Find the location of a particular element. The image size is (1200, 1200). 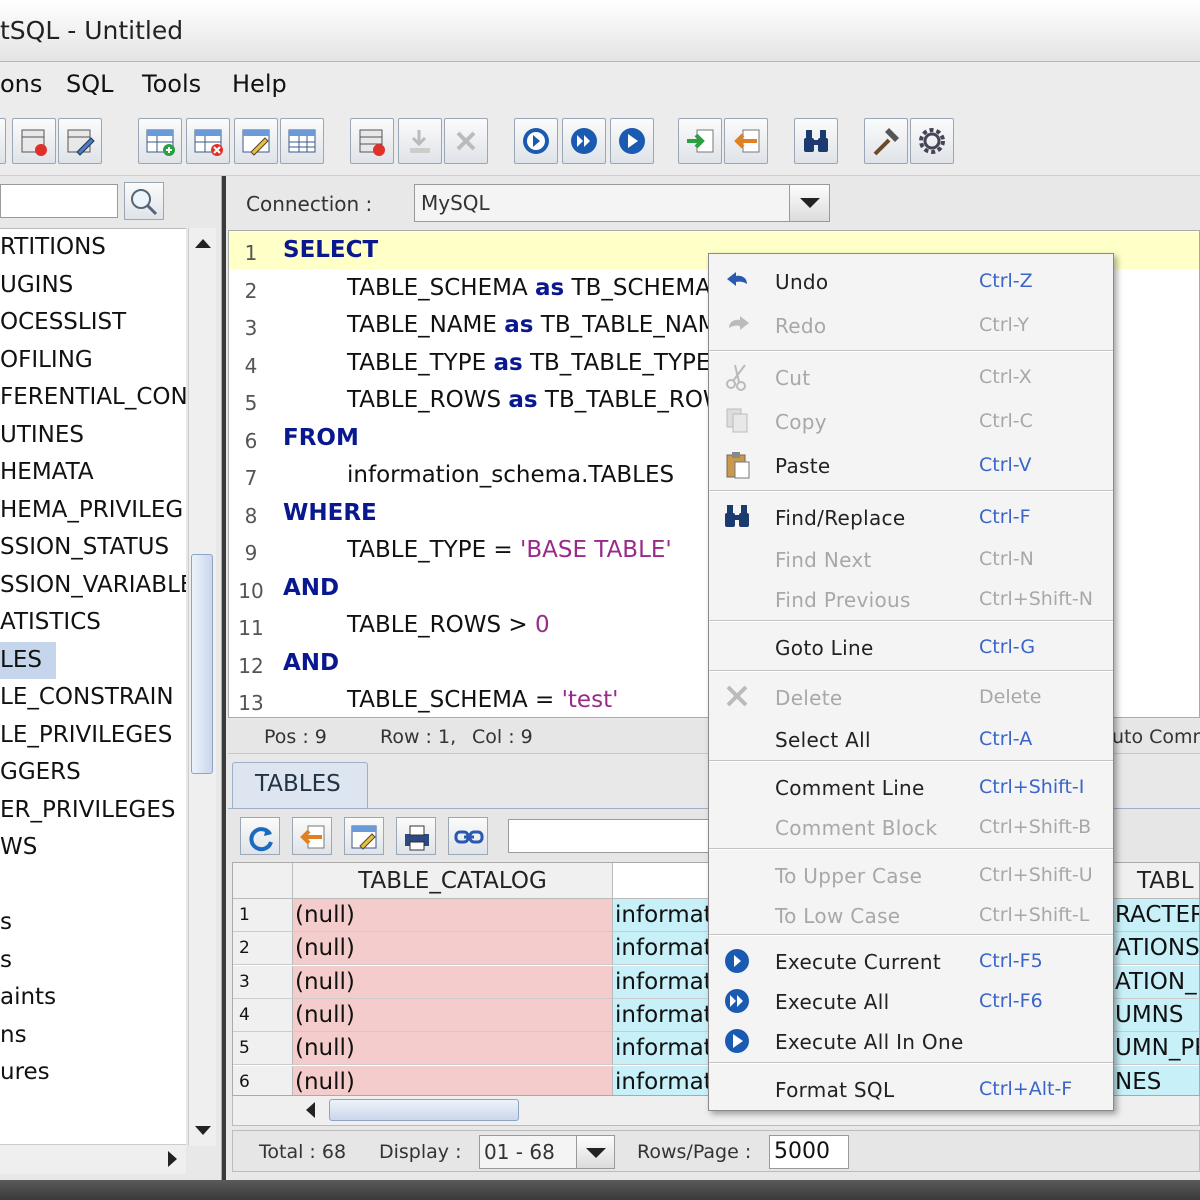

context-menu-delete: Delete Delete is located at coordinates (911, 697).